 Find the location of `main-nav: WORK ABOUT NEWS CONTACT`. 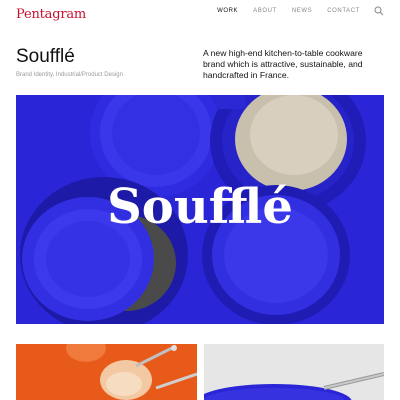

main-nav: WORK ABOUT NEWS CONTACT is located at coordinates (288, 11).